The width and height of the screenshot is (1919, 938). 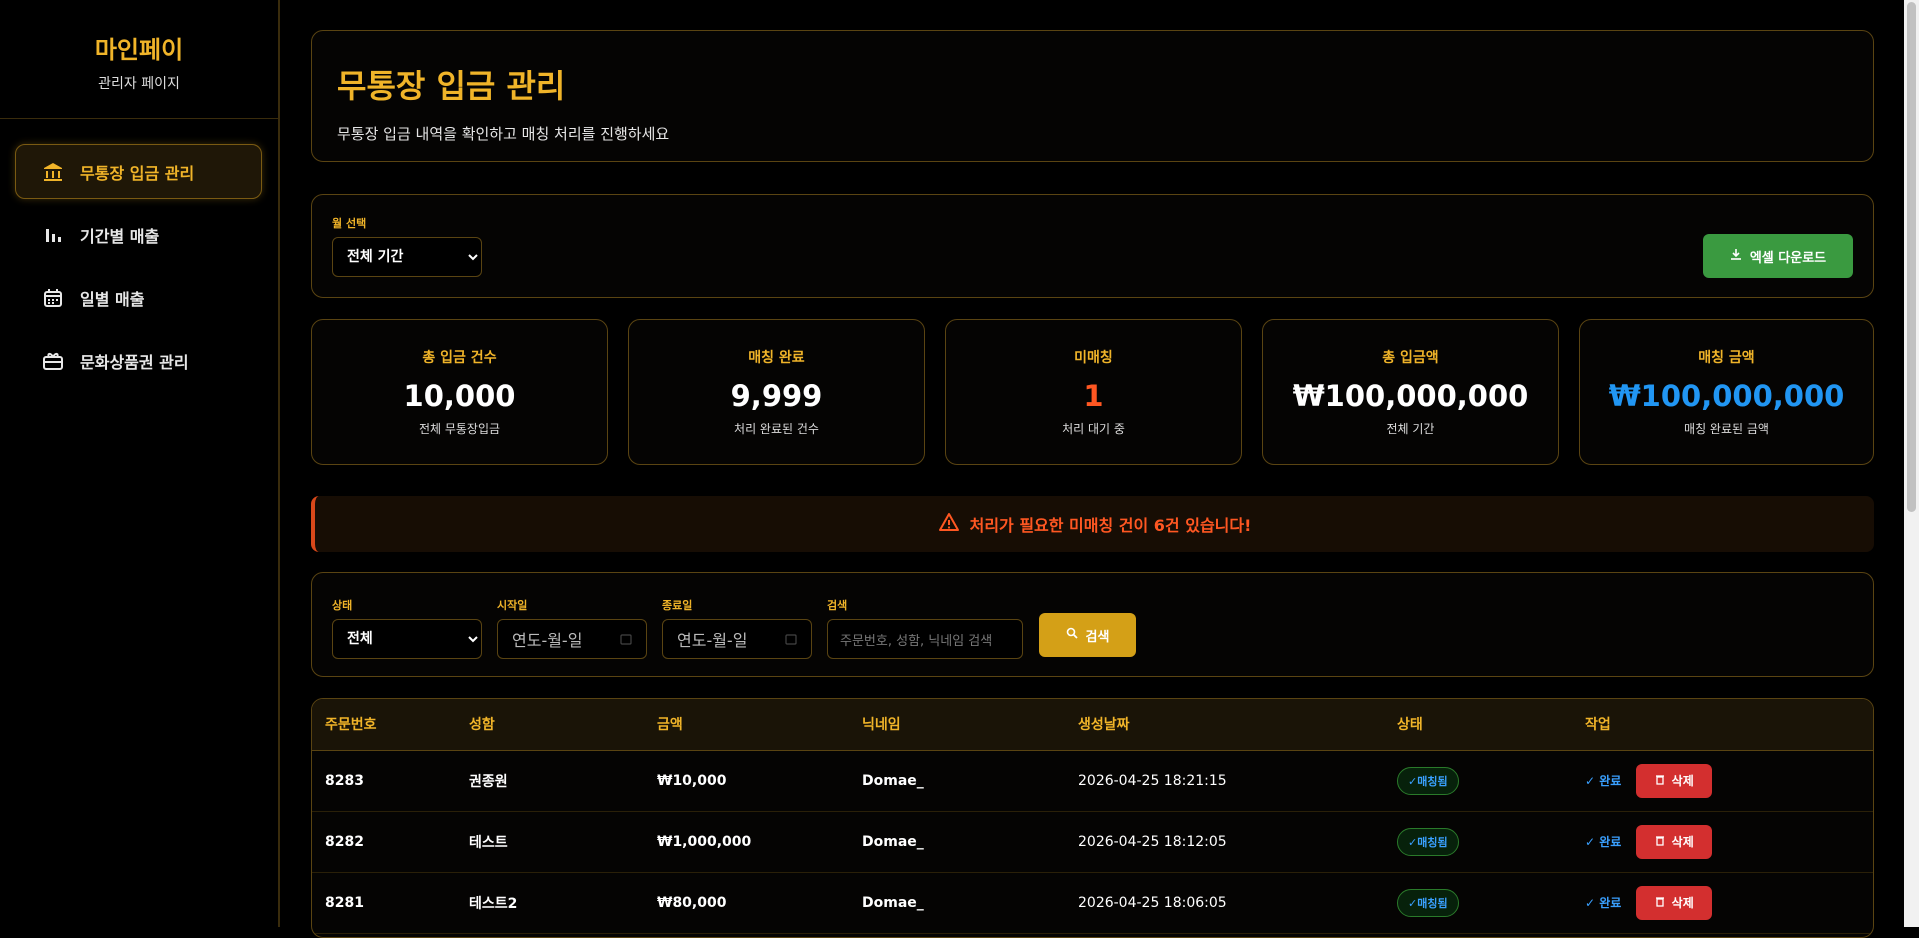 What do you see at coordinates (1093, 392) in the screenshot?
I see `stat-unmatched: 미매칭 1 처리 대기 중` at bounding box center [1093, 392].